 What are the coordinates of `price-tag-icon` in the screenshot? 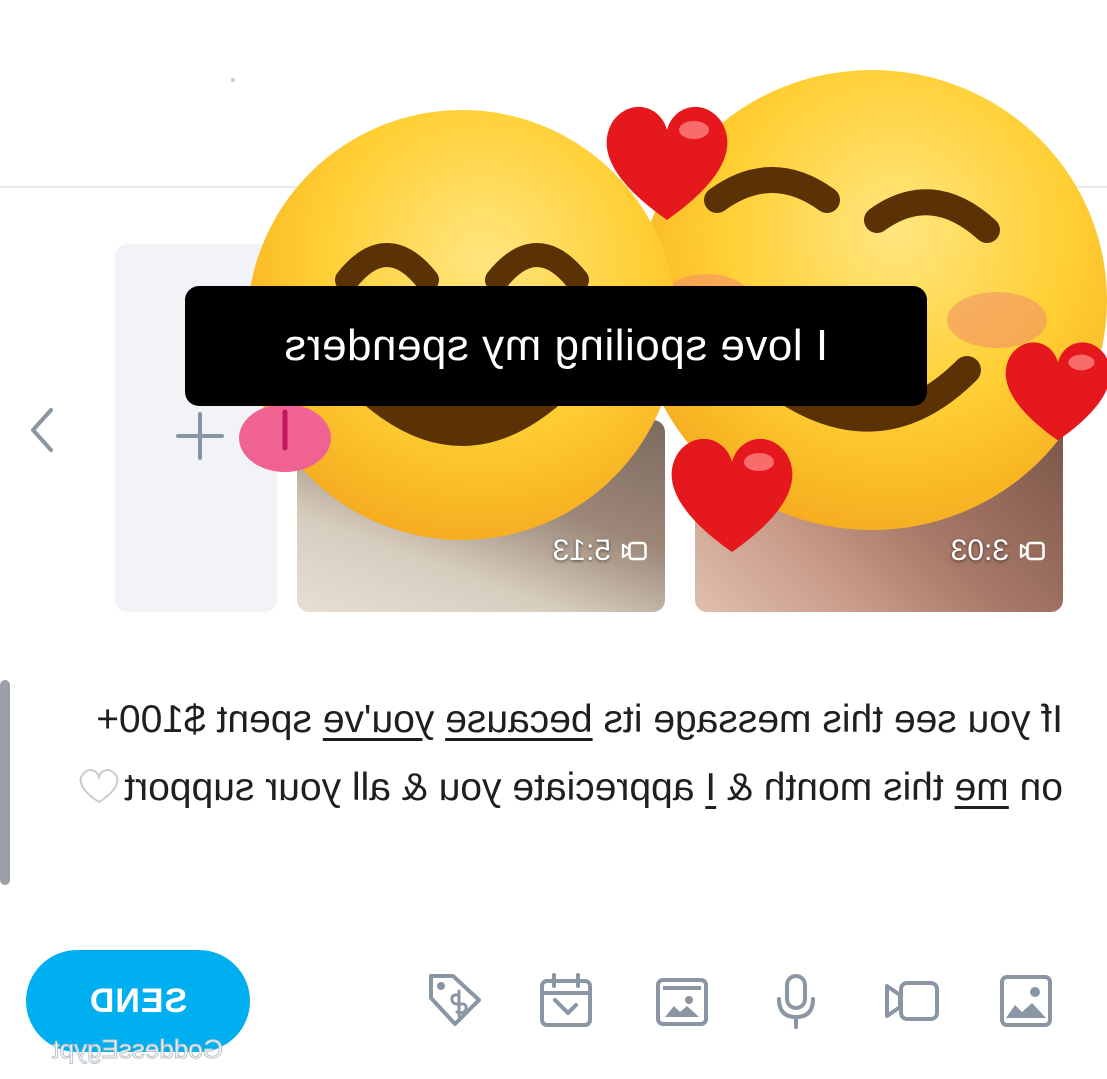 It's located at (454, 1001).